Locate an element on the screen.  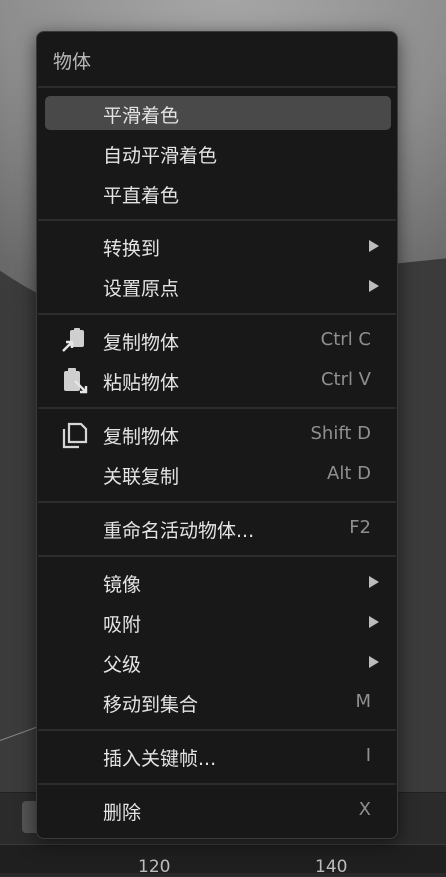
menu-item-shortcut: Ctrl V is located at coordinates (345, 379).